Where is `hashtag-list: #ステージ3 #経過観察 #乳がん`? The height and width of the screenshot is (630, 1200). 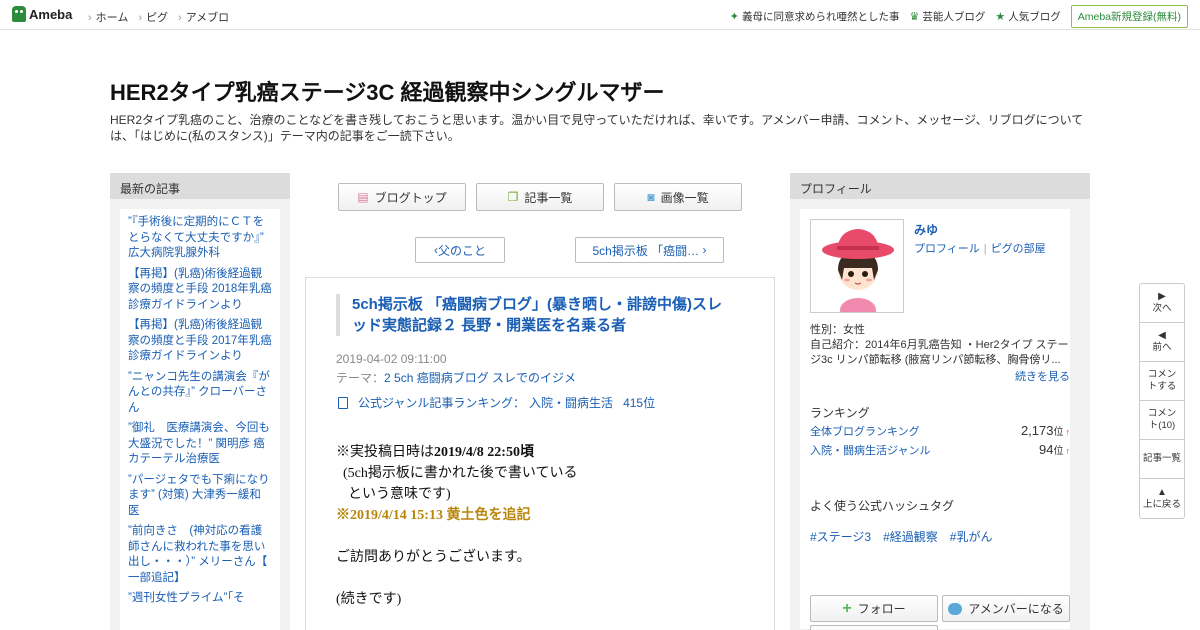 hashtag-list: #ステージ3 #経過観察 #乳がん is located at coordinates (901, 536).